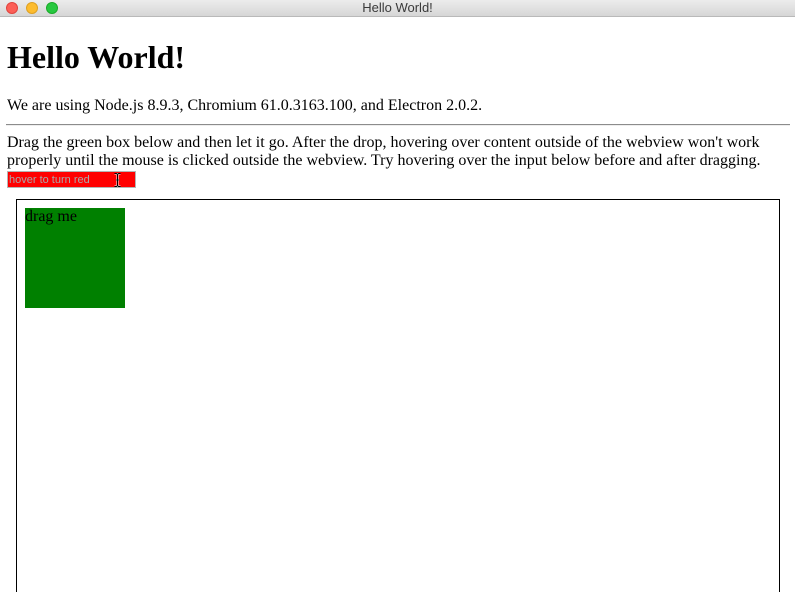 This screenshot has width=795, height=592. Describe the element at coordinates (117, 180) in the screenshot. I see `i-beam-cursor-icon` at that location.